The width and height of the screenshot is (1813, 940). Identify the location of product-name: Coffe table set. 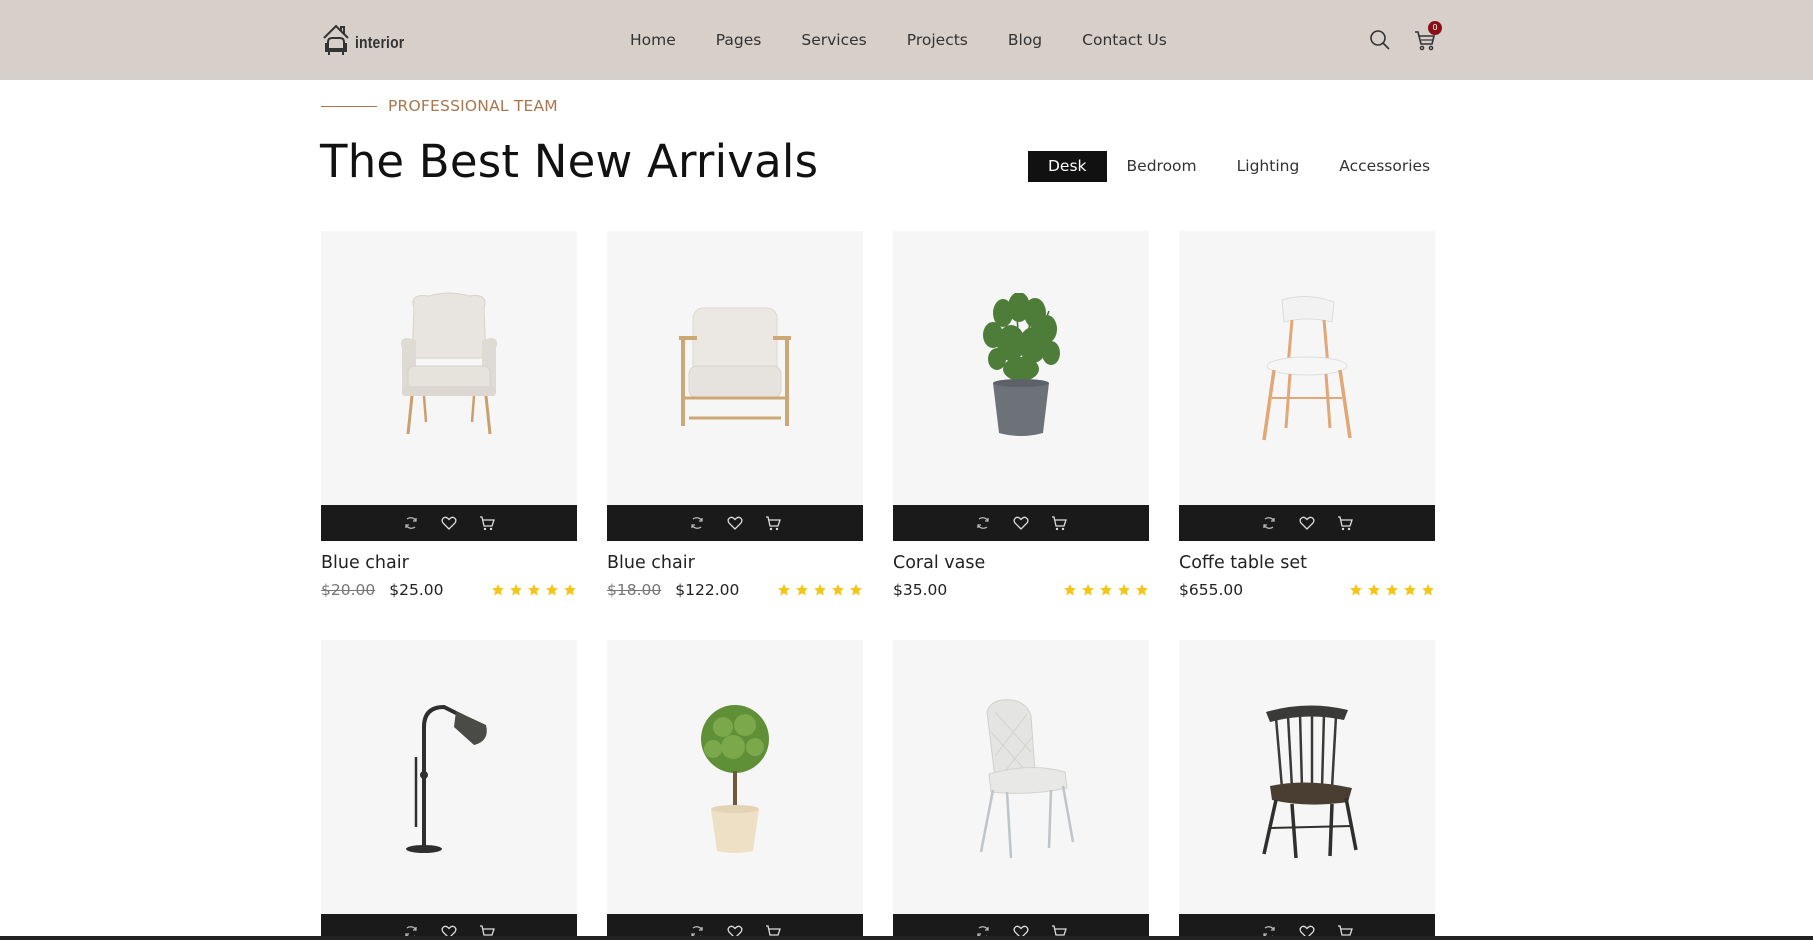
(1307, 563).